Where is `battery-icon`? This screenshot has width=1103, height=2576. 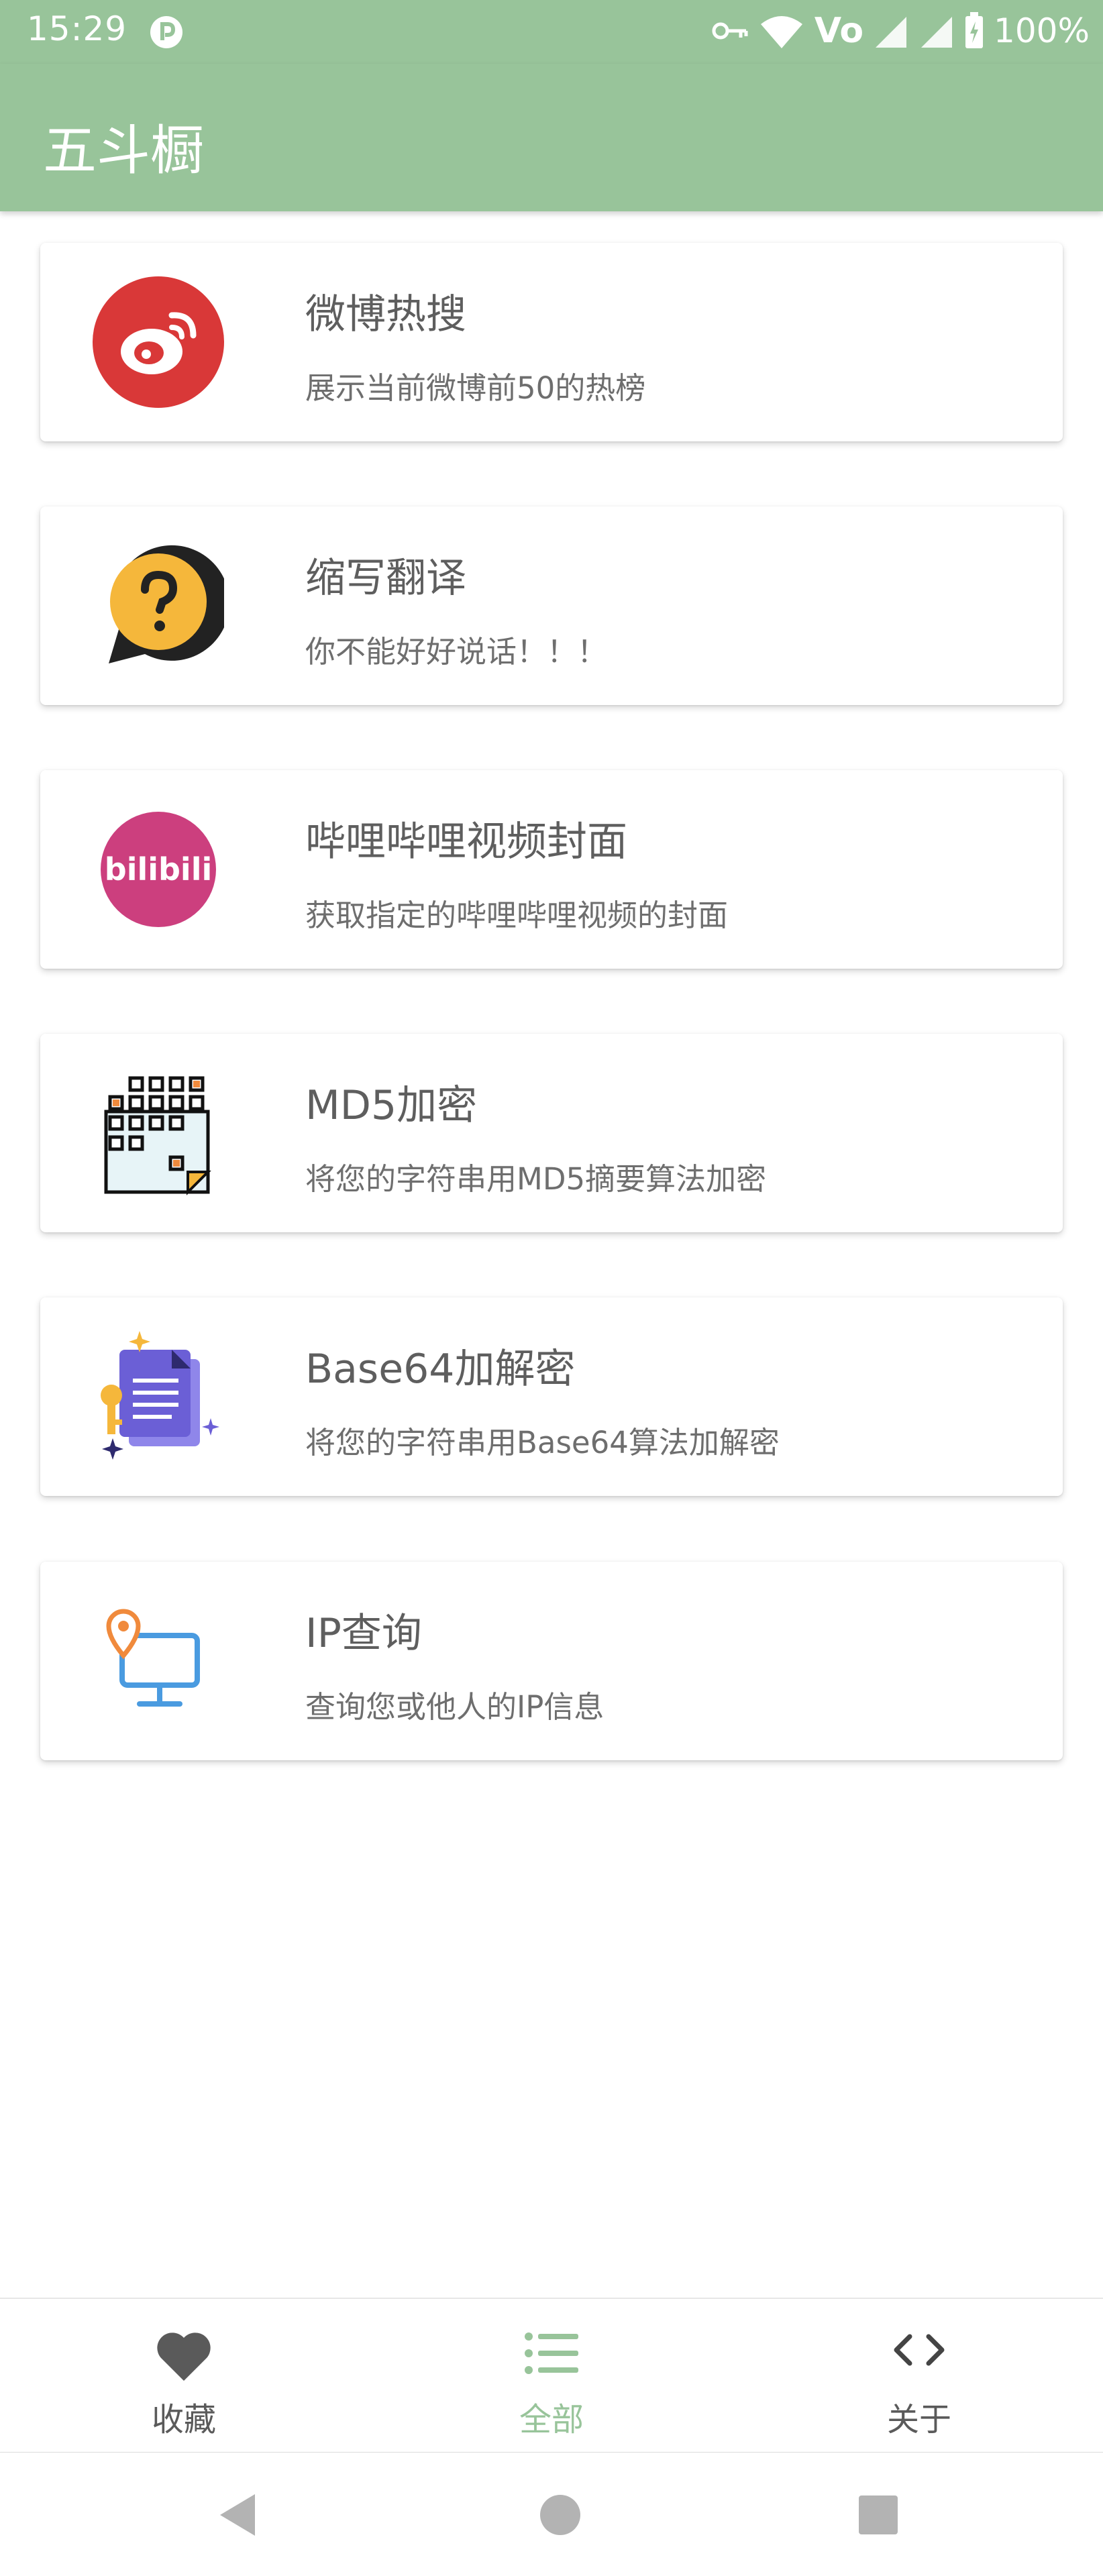
battery-icon is located at coordinates (974, 31).